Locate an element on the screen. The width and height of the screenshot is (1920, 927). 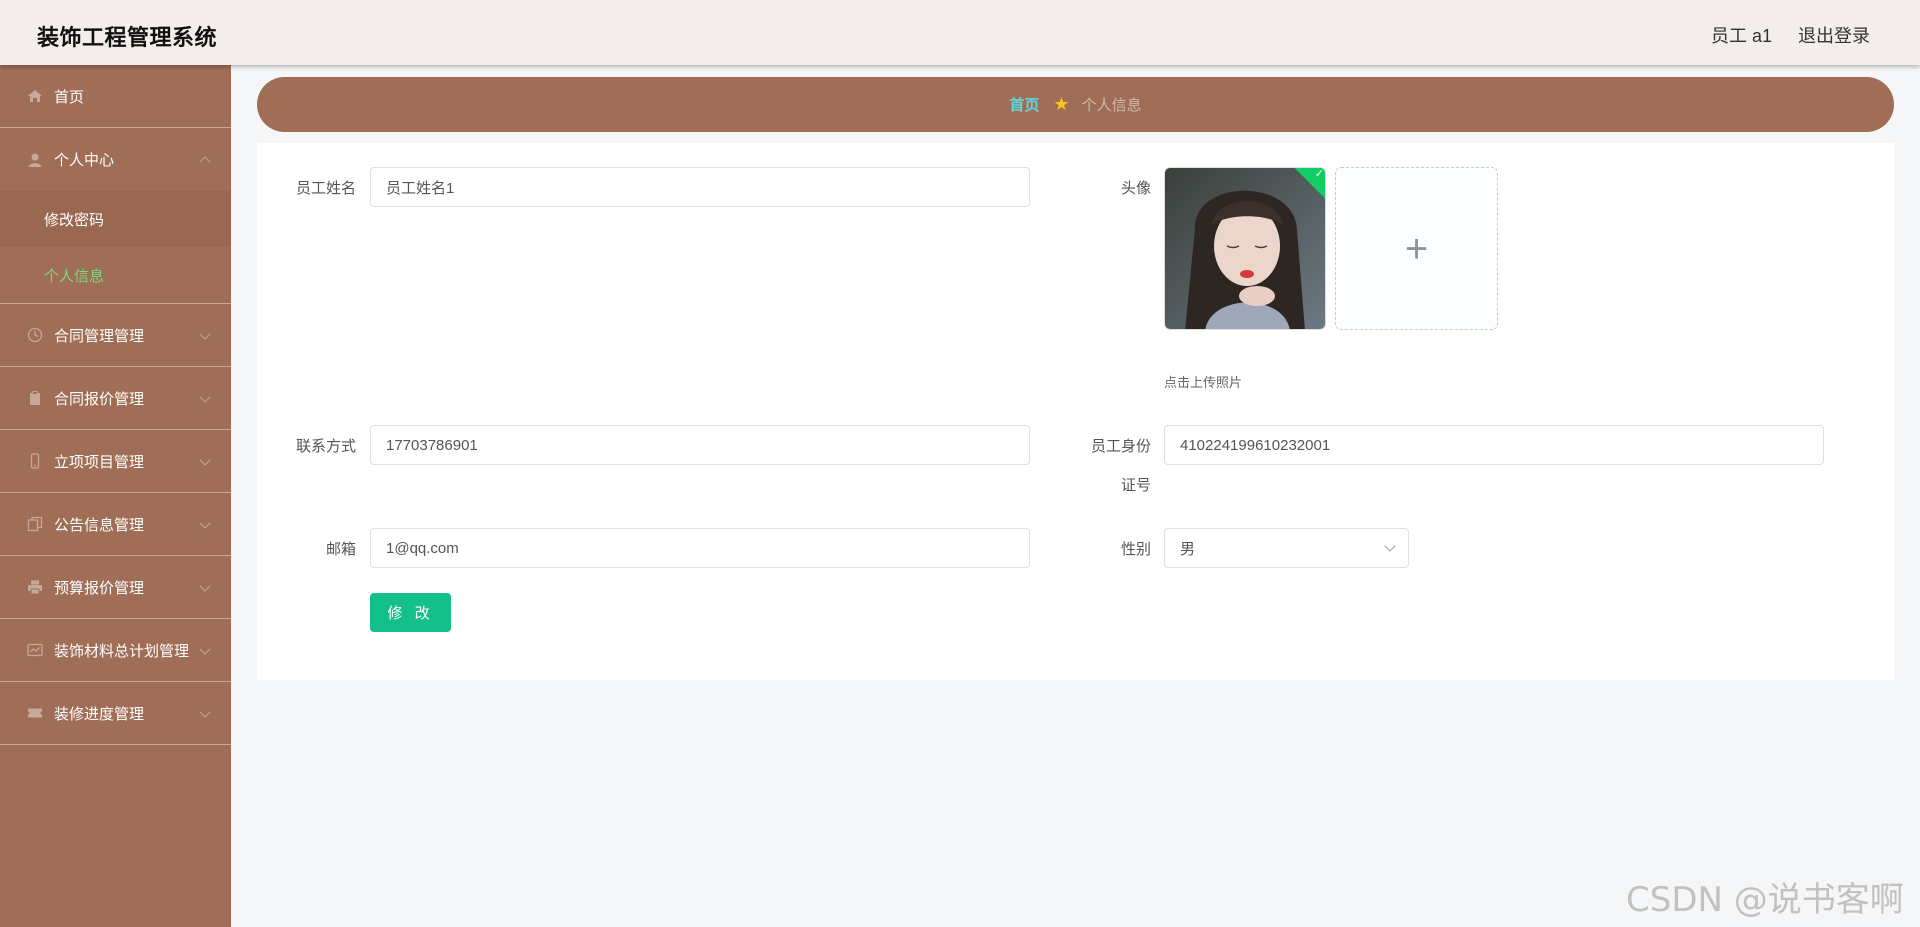
avatar-label: 头像 is located at coordinates (1135, 188).